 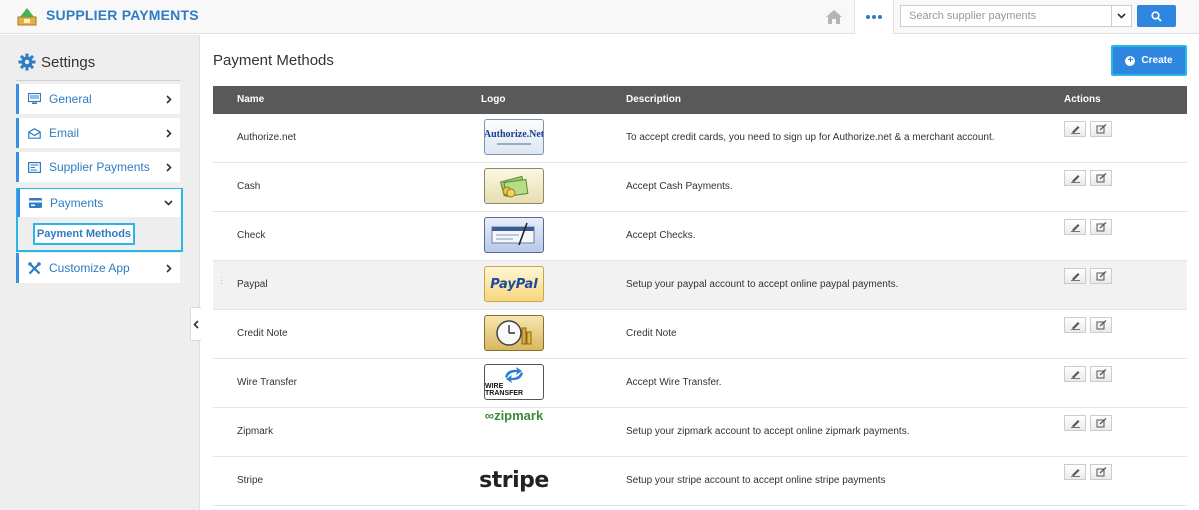 What do you see at coordinates (1082, 99) in the screenshot?
I see `column-header: Actions` at bounding box center [1082, 99].